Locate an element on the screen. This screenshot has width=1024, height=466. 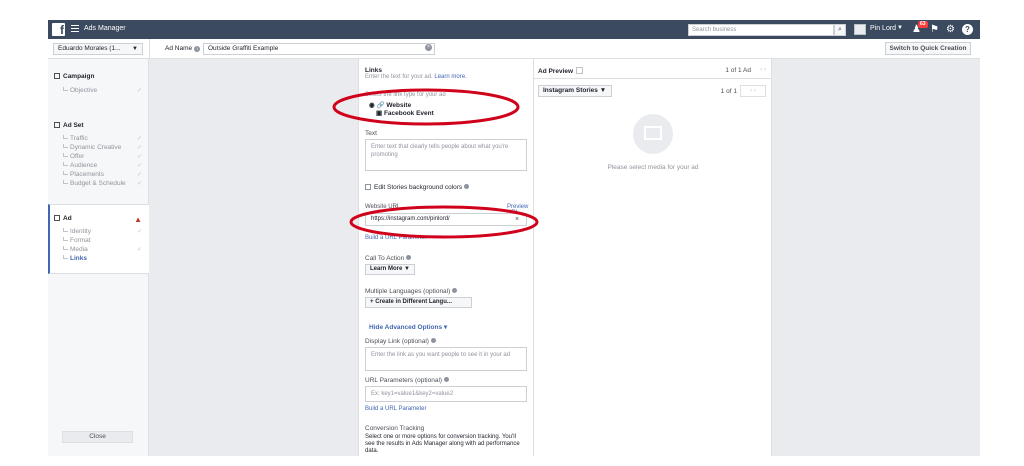
app-title: Ads Manager is located at coordinates (105, 28).